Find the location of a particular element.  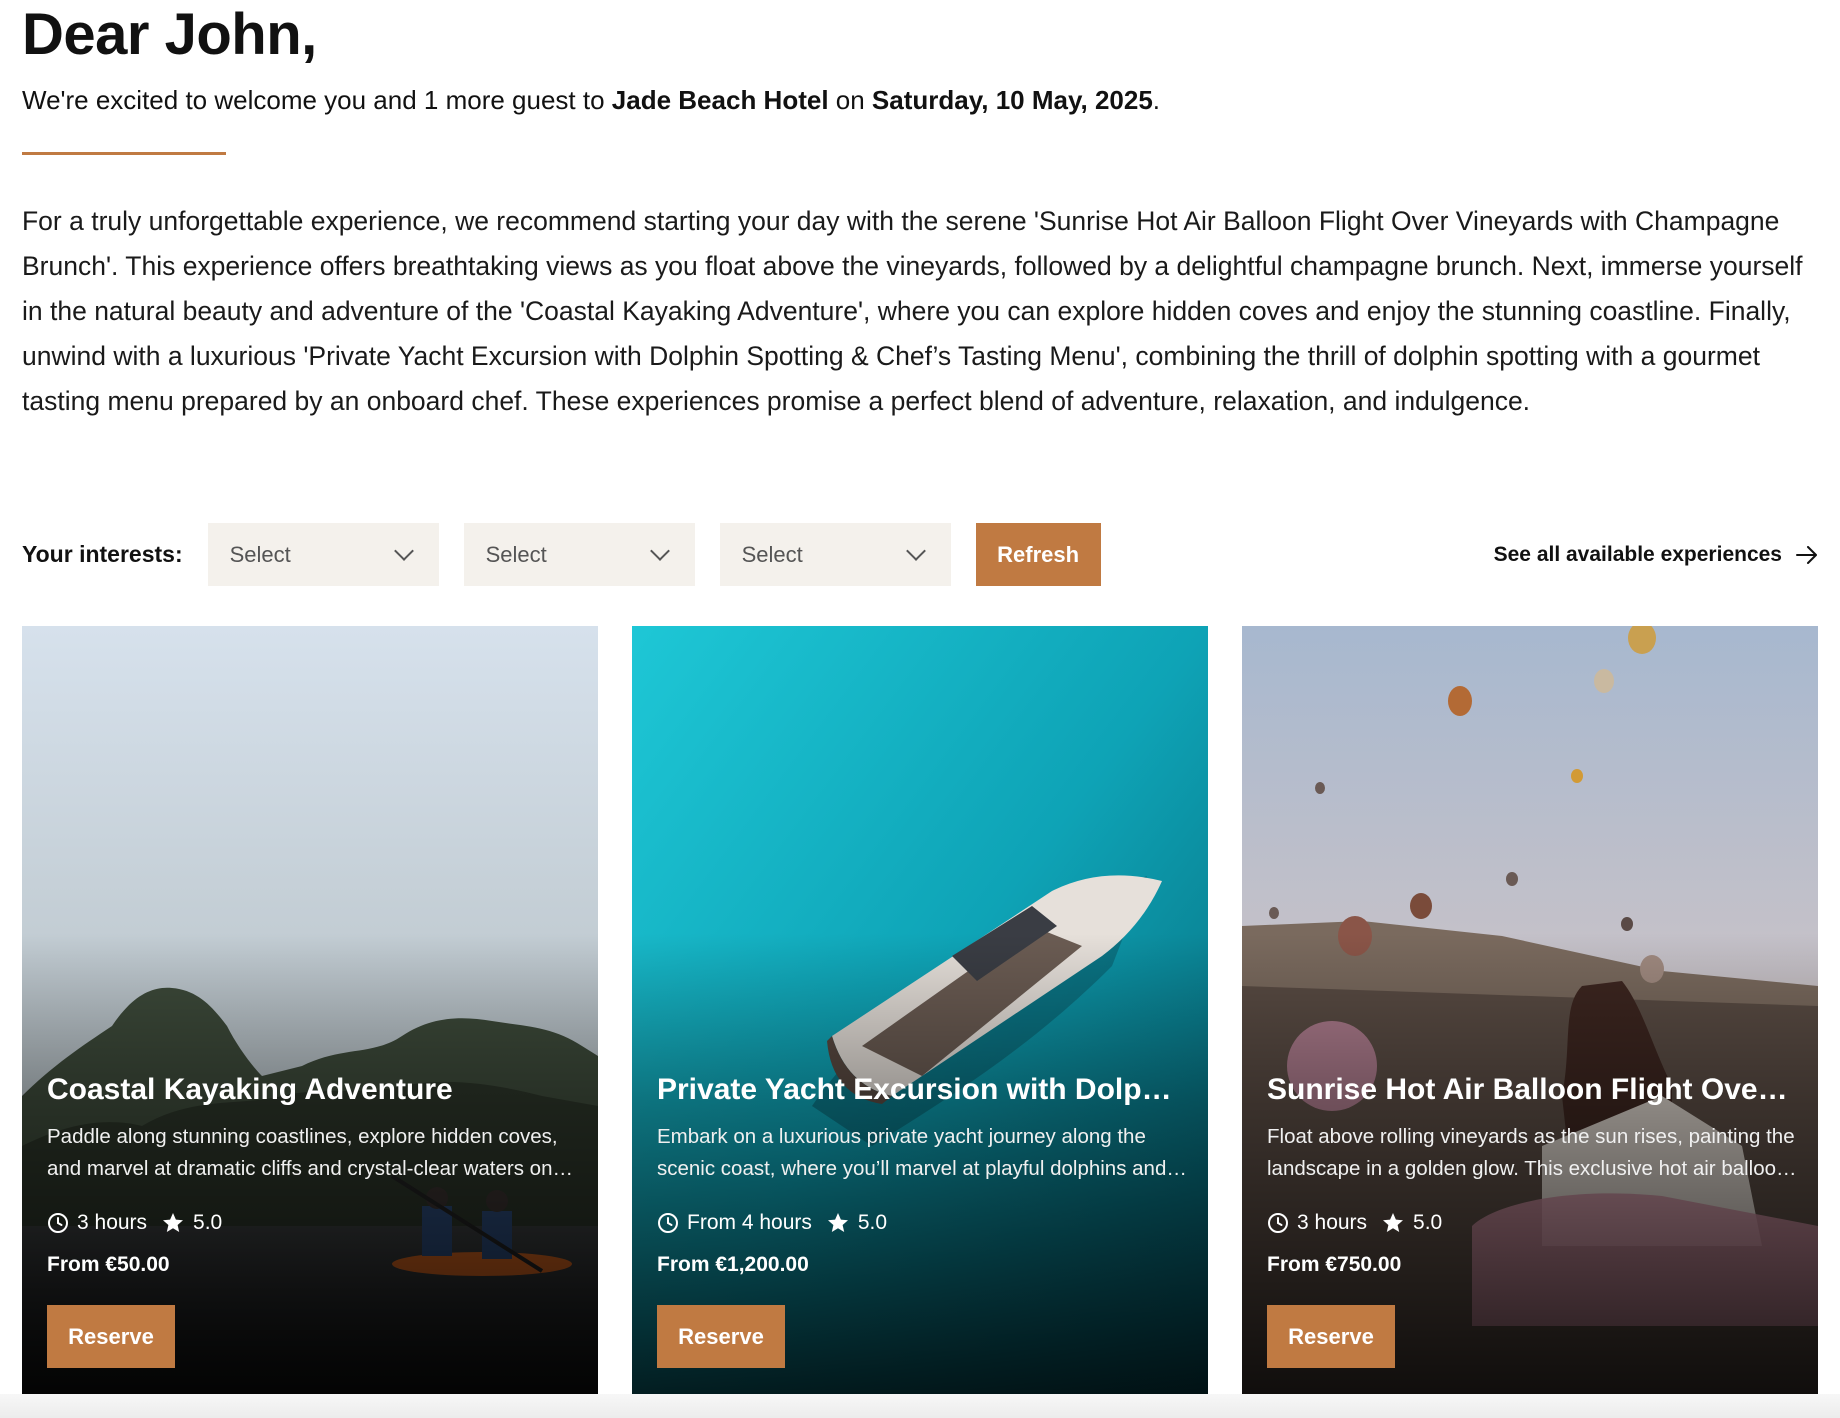

accent-divider is located at coordinates (124, 153).